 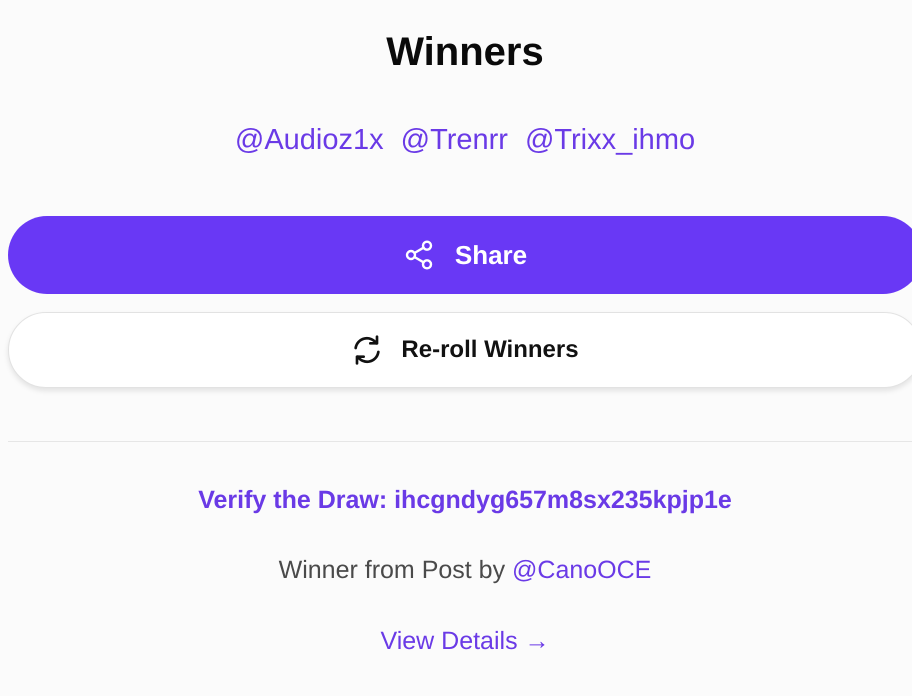 I want to click on winner-link: @Trenrr, so click(x=454, y=140).